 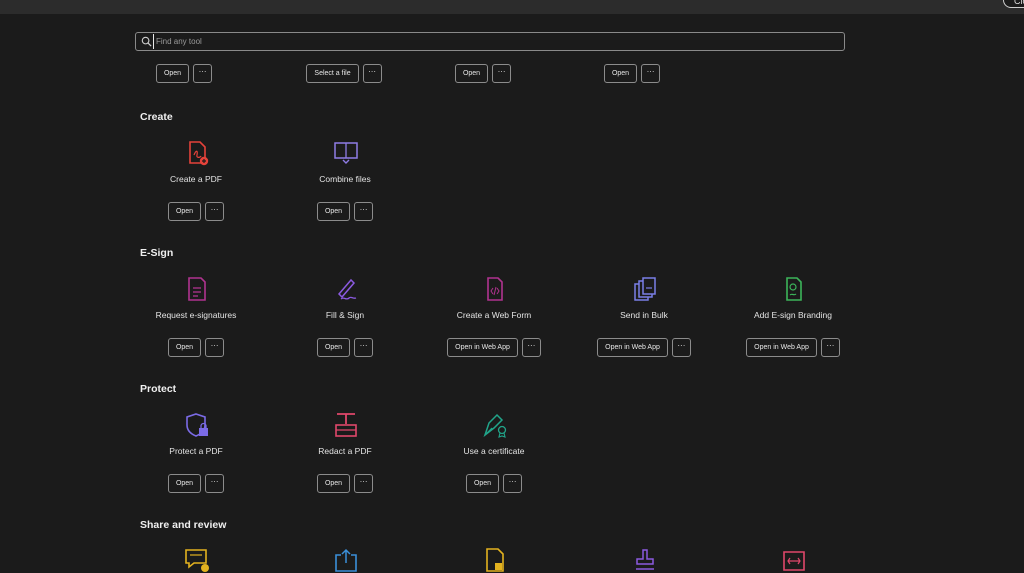 What do you see at coordinates (1013, 4) in the screenshot?
I see `close-button: Close` at bounding box center [1013, 4].